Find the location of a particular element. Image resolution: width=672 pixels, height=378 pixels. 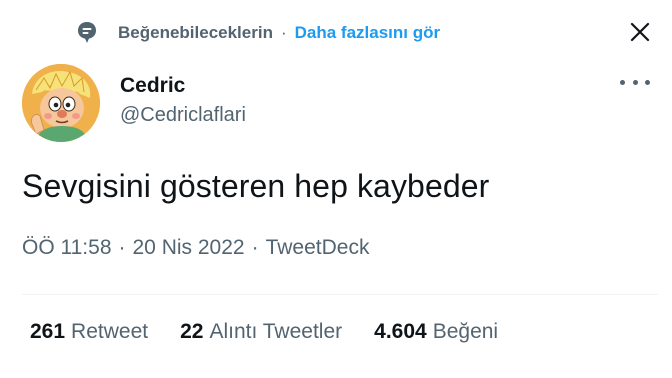

tweet-text: Sevgisini gösteren hep kaybeder is located at coordinates (256, 186).